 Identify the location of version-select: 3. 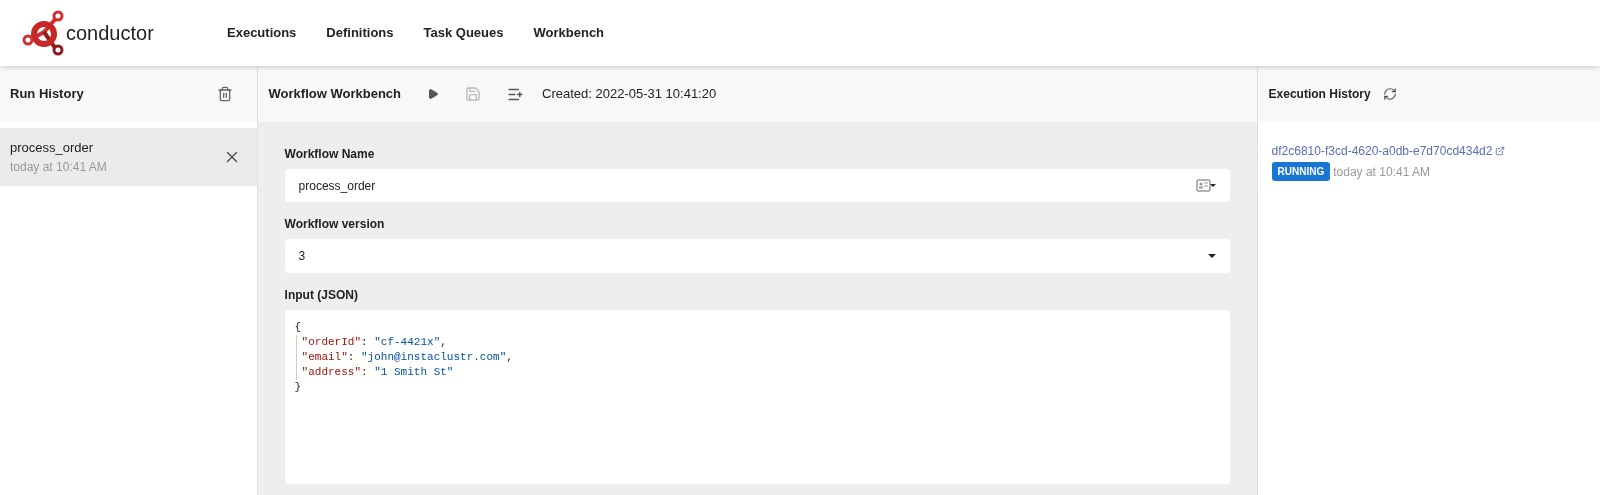
(757, 256).